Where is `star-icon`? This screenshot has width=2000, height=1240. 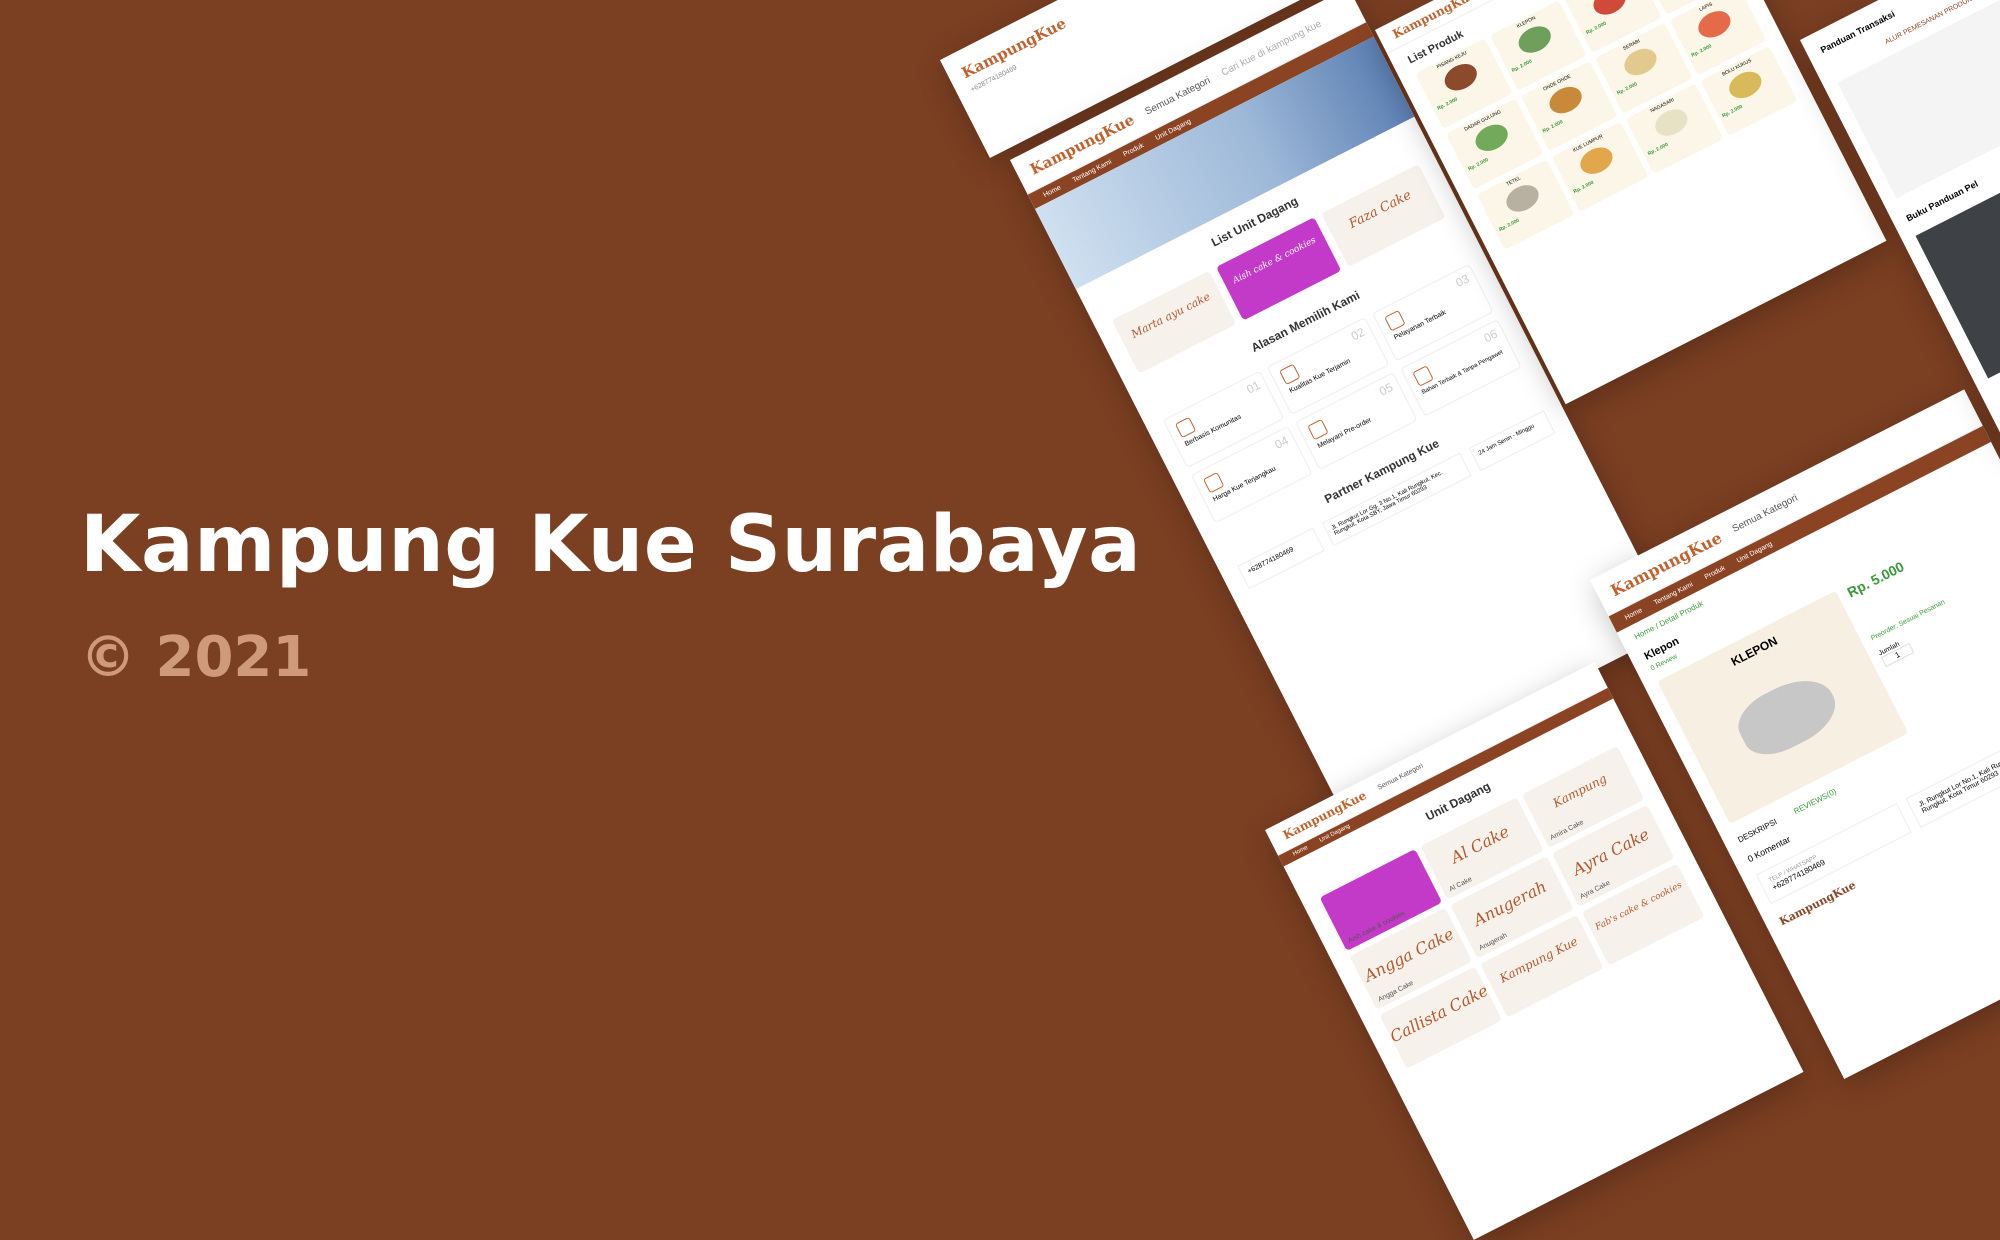
star-icon is located at coordinates (1290, 374).